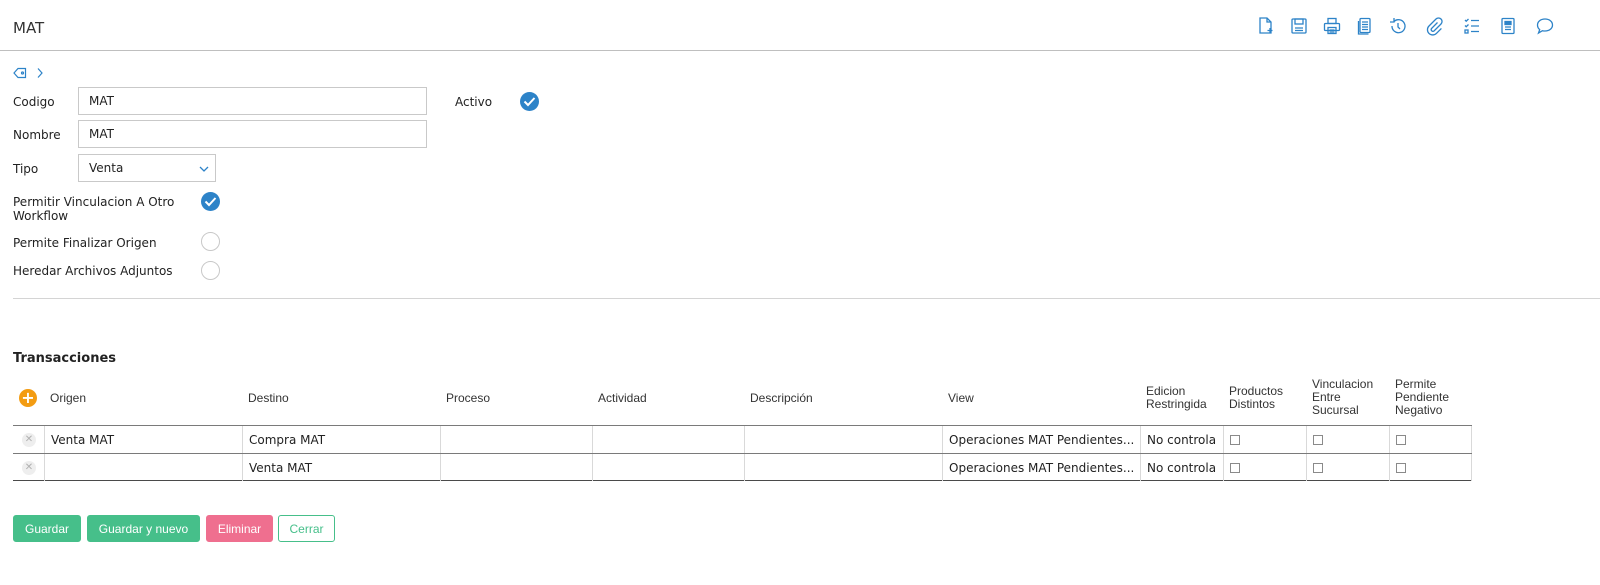  I want to click on column-header-vinculacion-entre-sucursal: Vinculacion Entre Sucursal, so click(1343, 397).